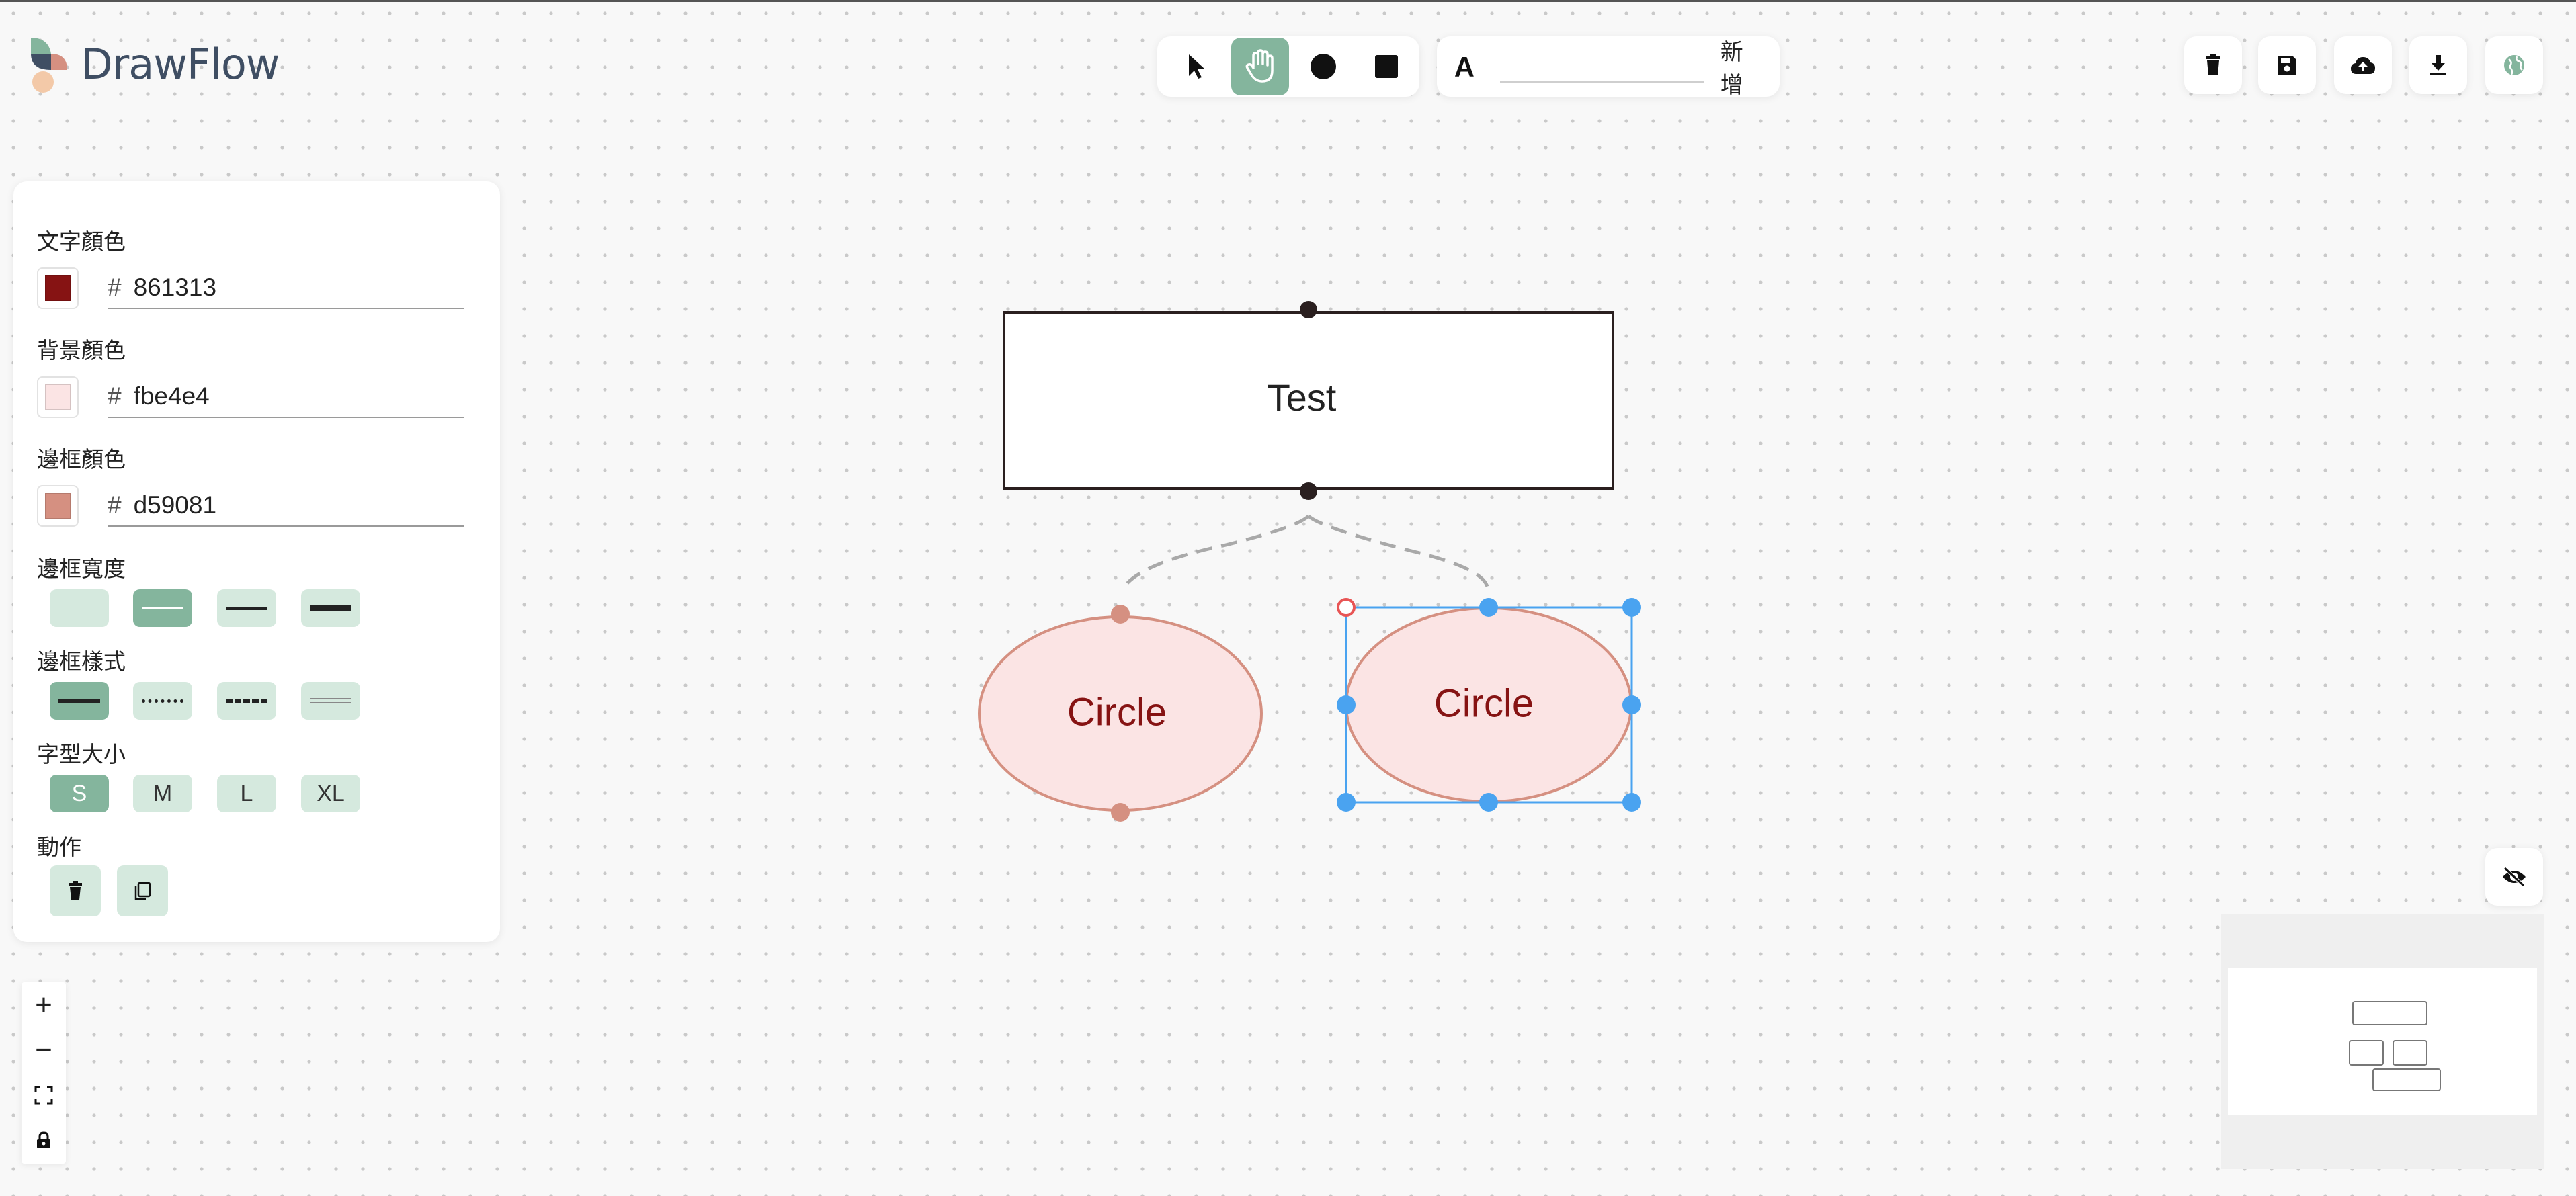  I want to click on rotate-handle, so click(1346, 607).